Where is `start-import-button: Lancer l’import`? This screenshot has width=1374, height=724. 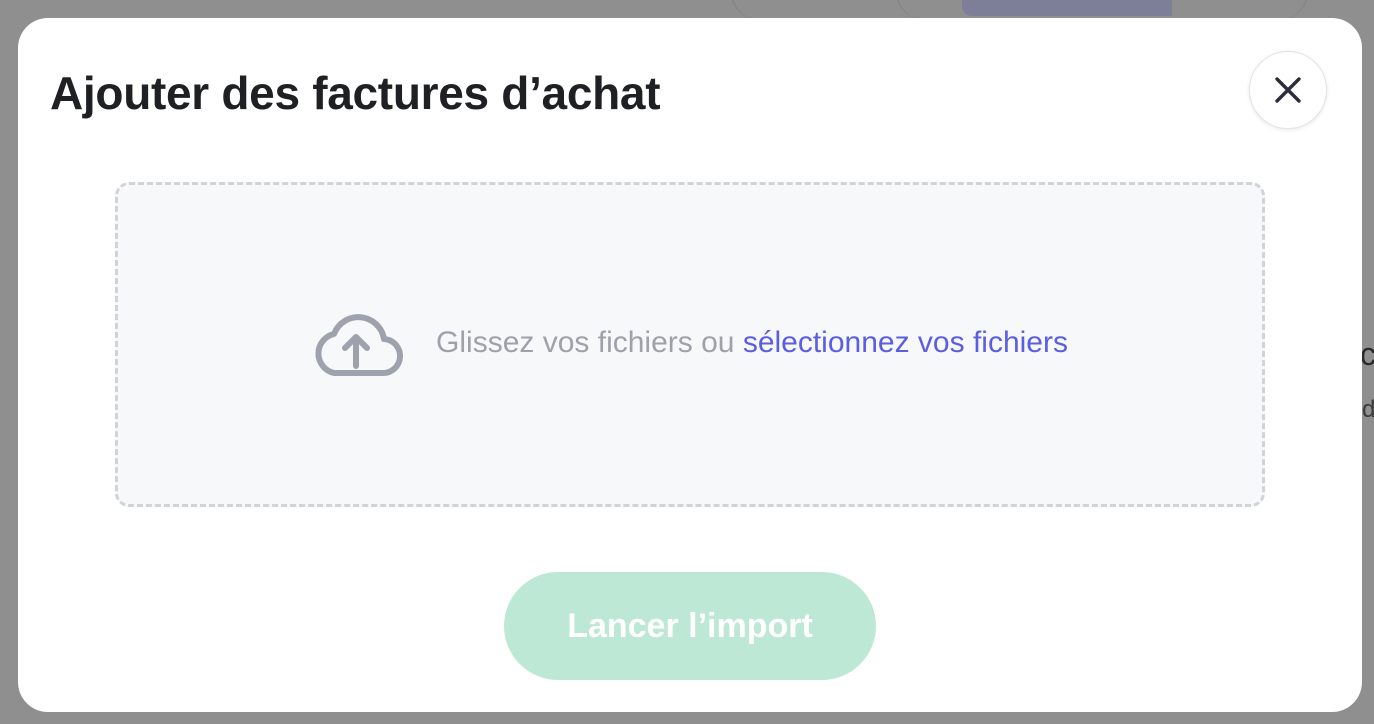 start-import-button: Lancer l’import is located at coordinates (690, 626).